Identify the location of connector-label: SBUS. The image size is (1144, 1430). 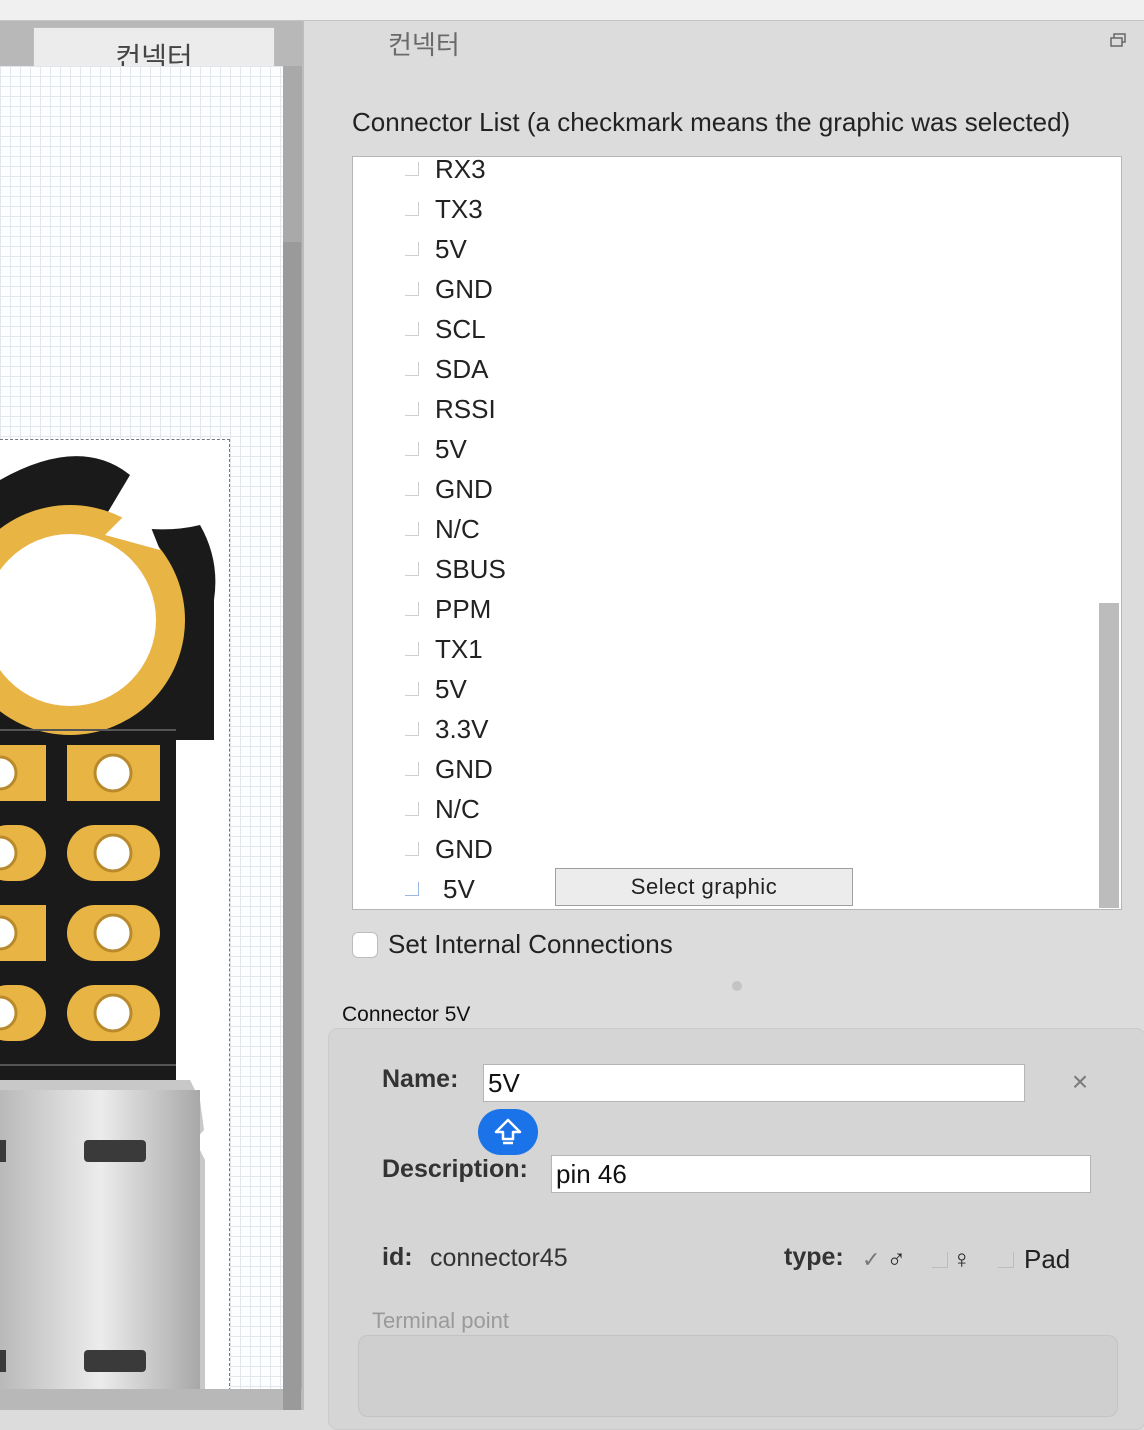
(470, 568).